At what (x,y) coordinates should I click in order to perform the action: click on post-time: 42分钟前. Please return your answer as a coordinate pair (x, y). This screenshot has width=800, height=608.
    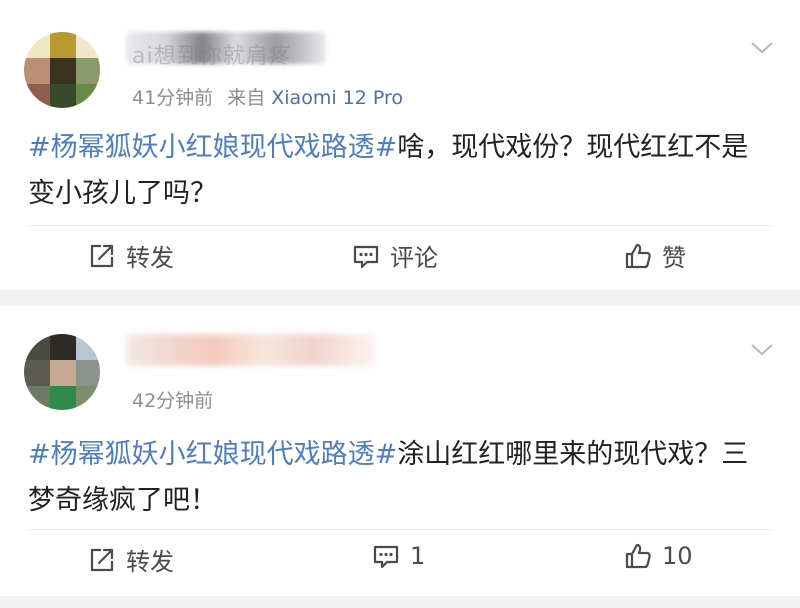
    Looking at the image, I should click on (173, 401).